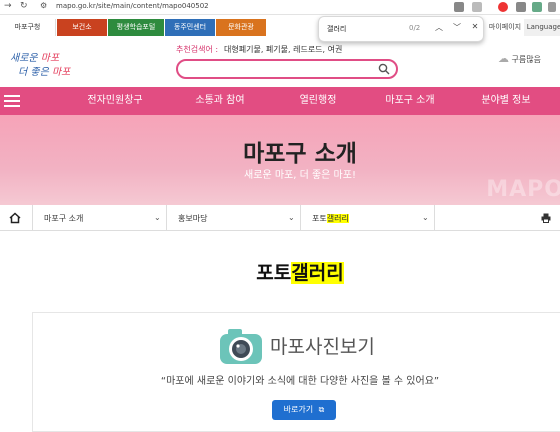  What do you see at coordinates (457, 27) in the screenshot?
I see `find-next-icon: ﹀` at bounding box center [457, 27].